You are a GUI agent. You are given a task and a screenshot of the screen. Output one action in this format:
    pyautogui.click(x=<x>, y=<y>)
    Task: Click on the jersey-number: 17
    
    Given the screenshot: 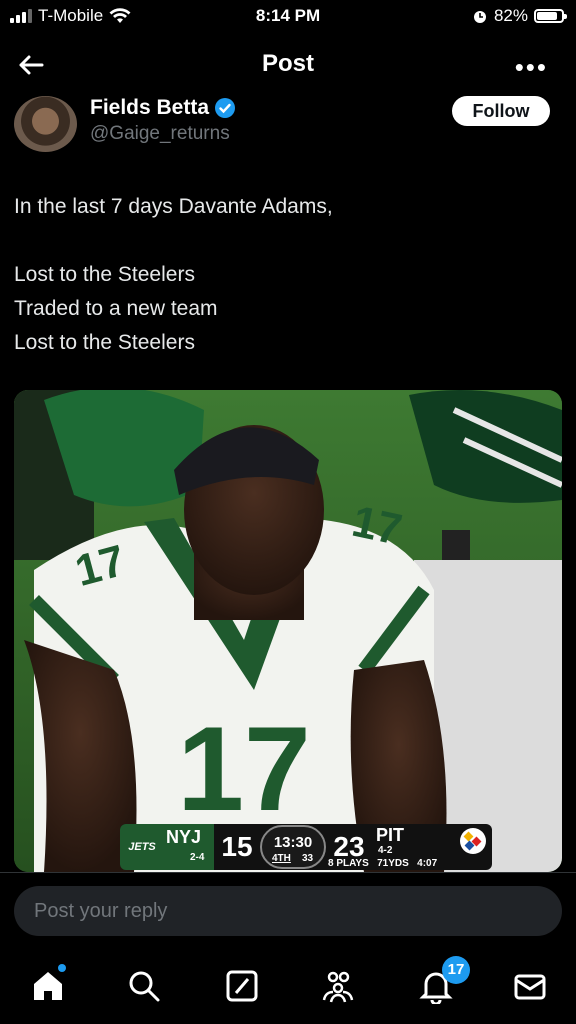 What is the action you would take?
    pyautogui.click(x=243, y=769)
    